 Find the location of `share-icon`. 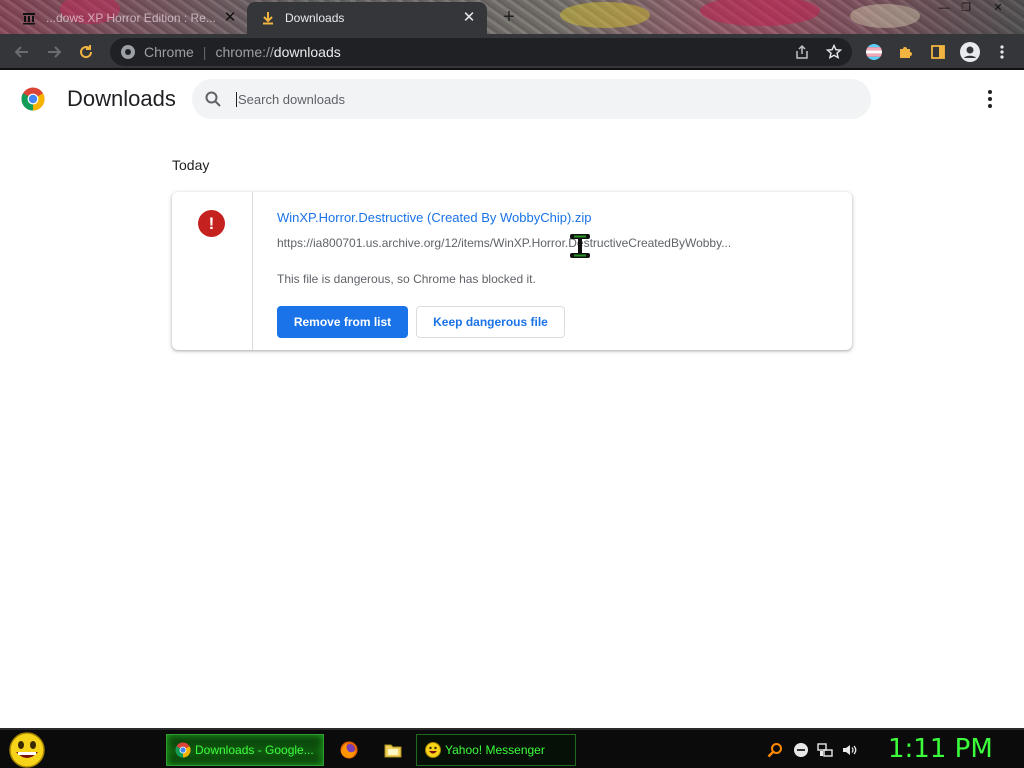

share-icon is located at coordinates (802, 51).